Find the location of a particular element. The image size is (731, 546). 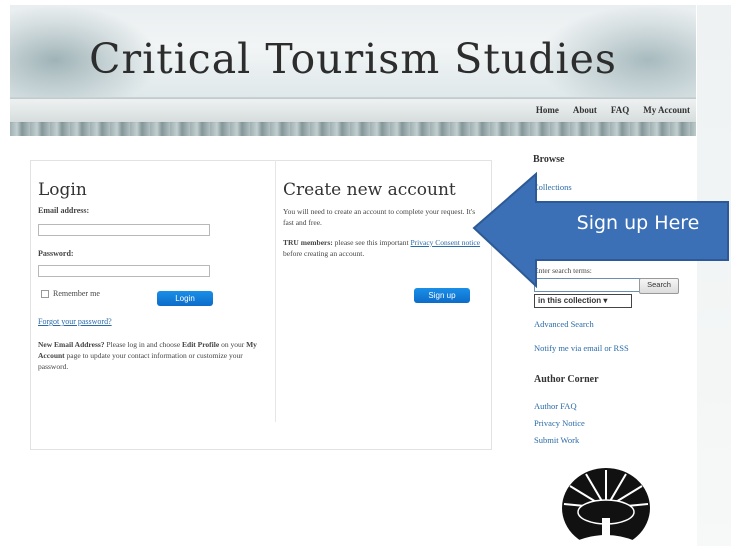

site-title: Critical Tourism Studies is located at coordinates (353, 59).